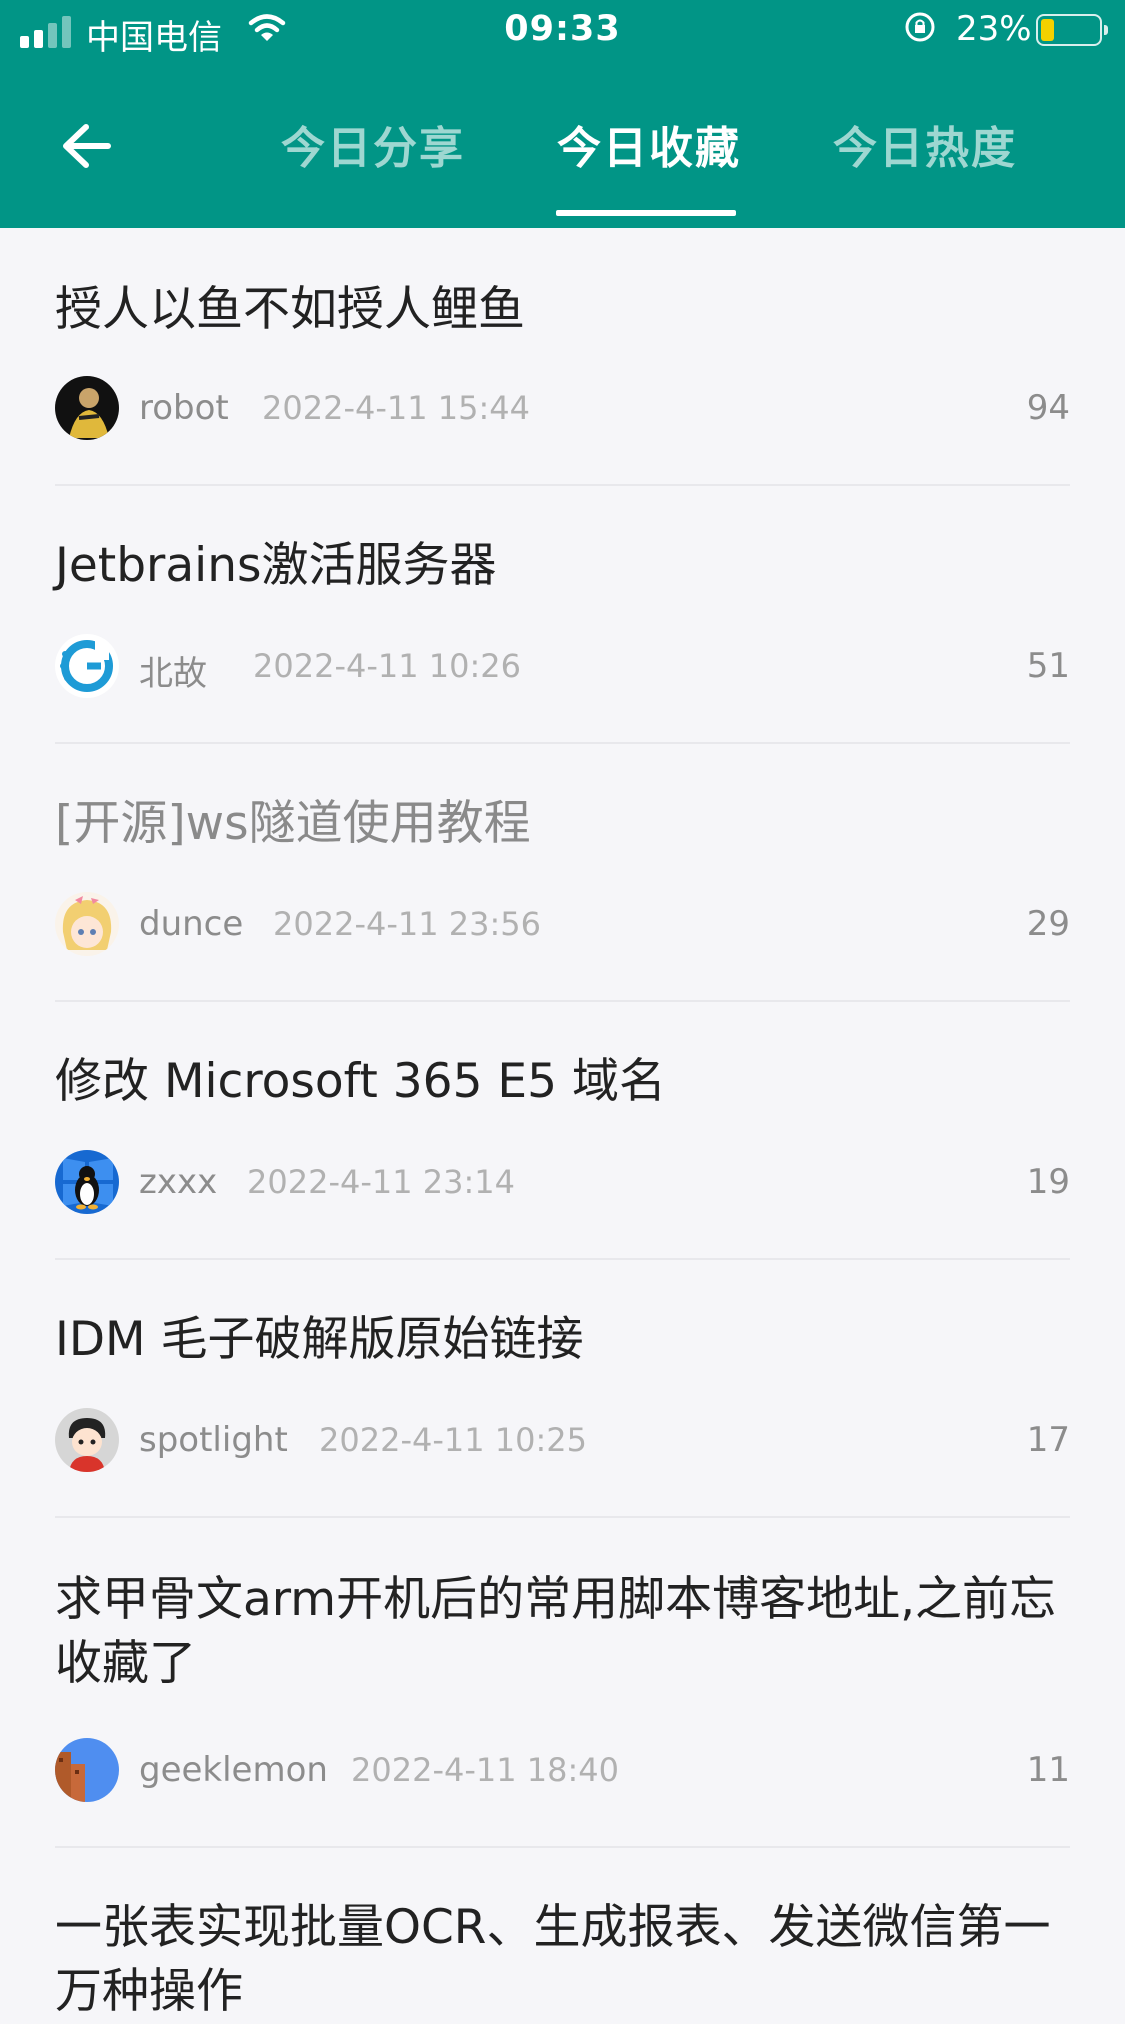  Describe the element at coordinates (994, 29) in the screenshot. I see `battery-percent: 23%` at that location.